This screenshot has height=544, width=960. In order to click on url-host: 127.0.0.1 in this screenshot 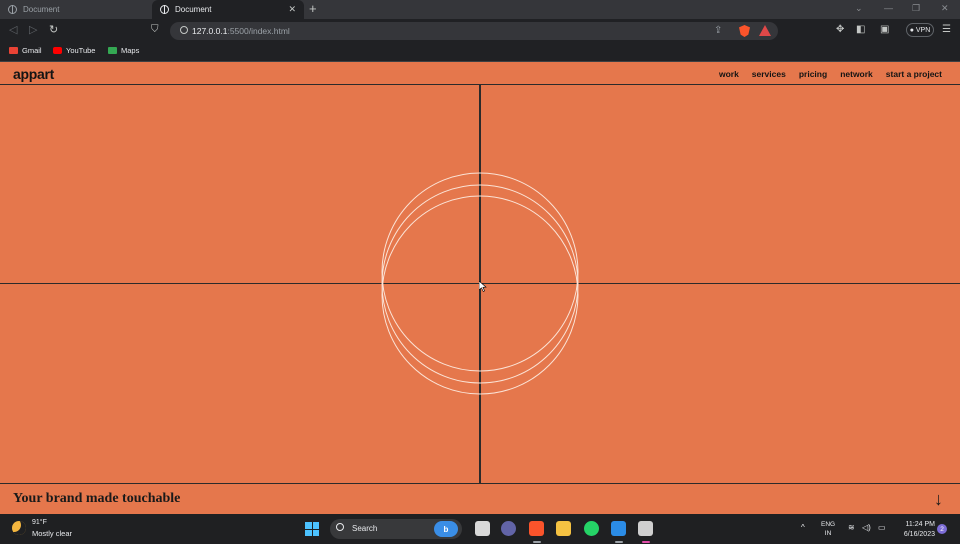, I will do `click(210, 31)`.